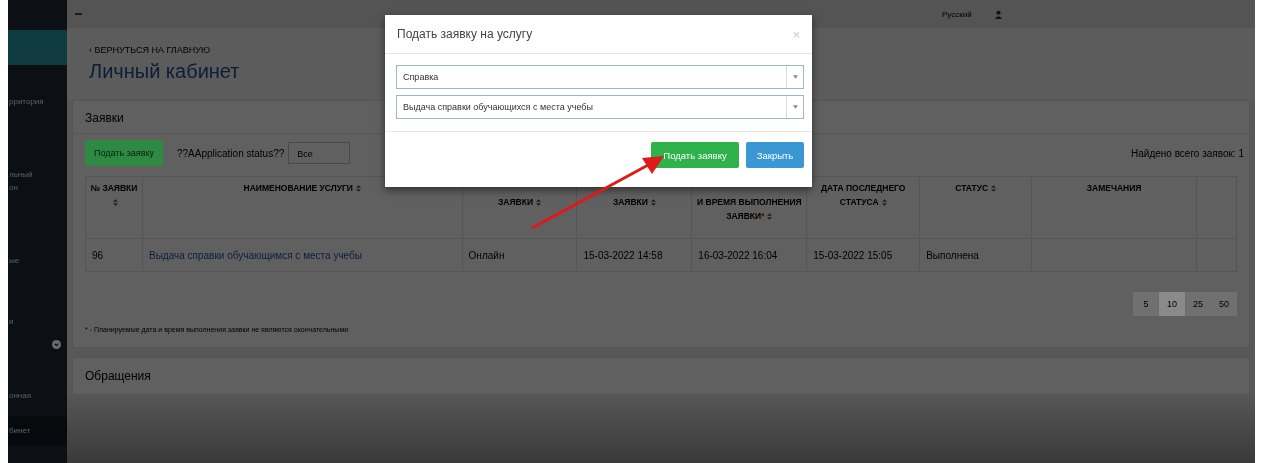 The image size is (1263, 463). What do you see at coordinates (634, 255) in the screenshot?
I see `table-cell: 15-03-2022 14:58` at bounding box center [634, 255].